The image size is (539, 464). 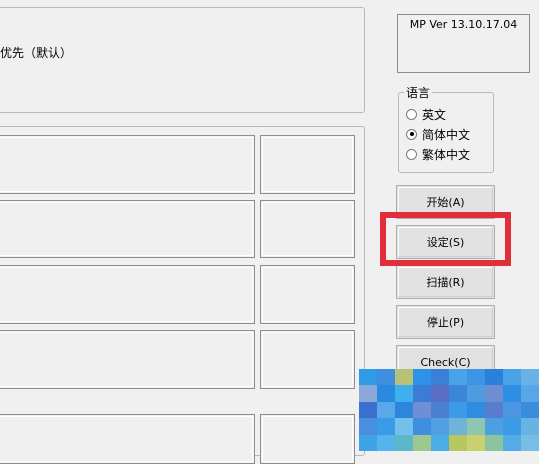 What do you see at coordinates (36, 53) in the screenshot?
I see `top-option-text: 优先（默认）` at bounding box center [36, 53].